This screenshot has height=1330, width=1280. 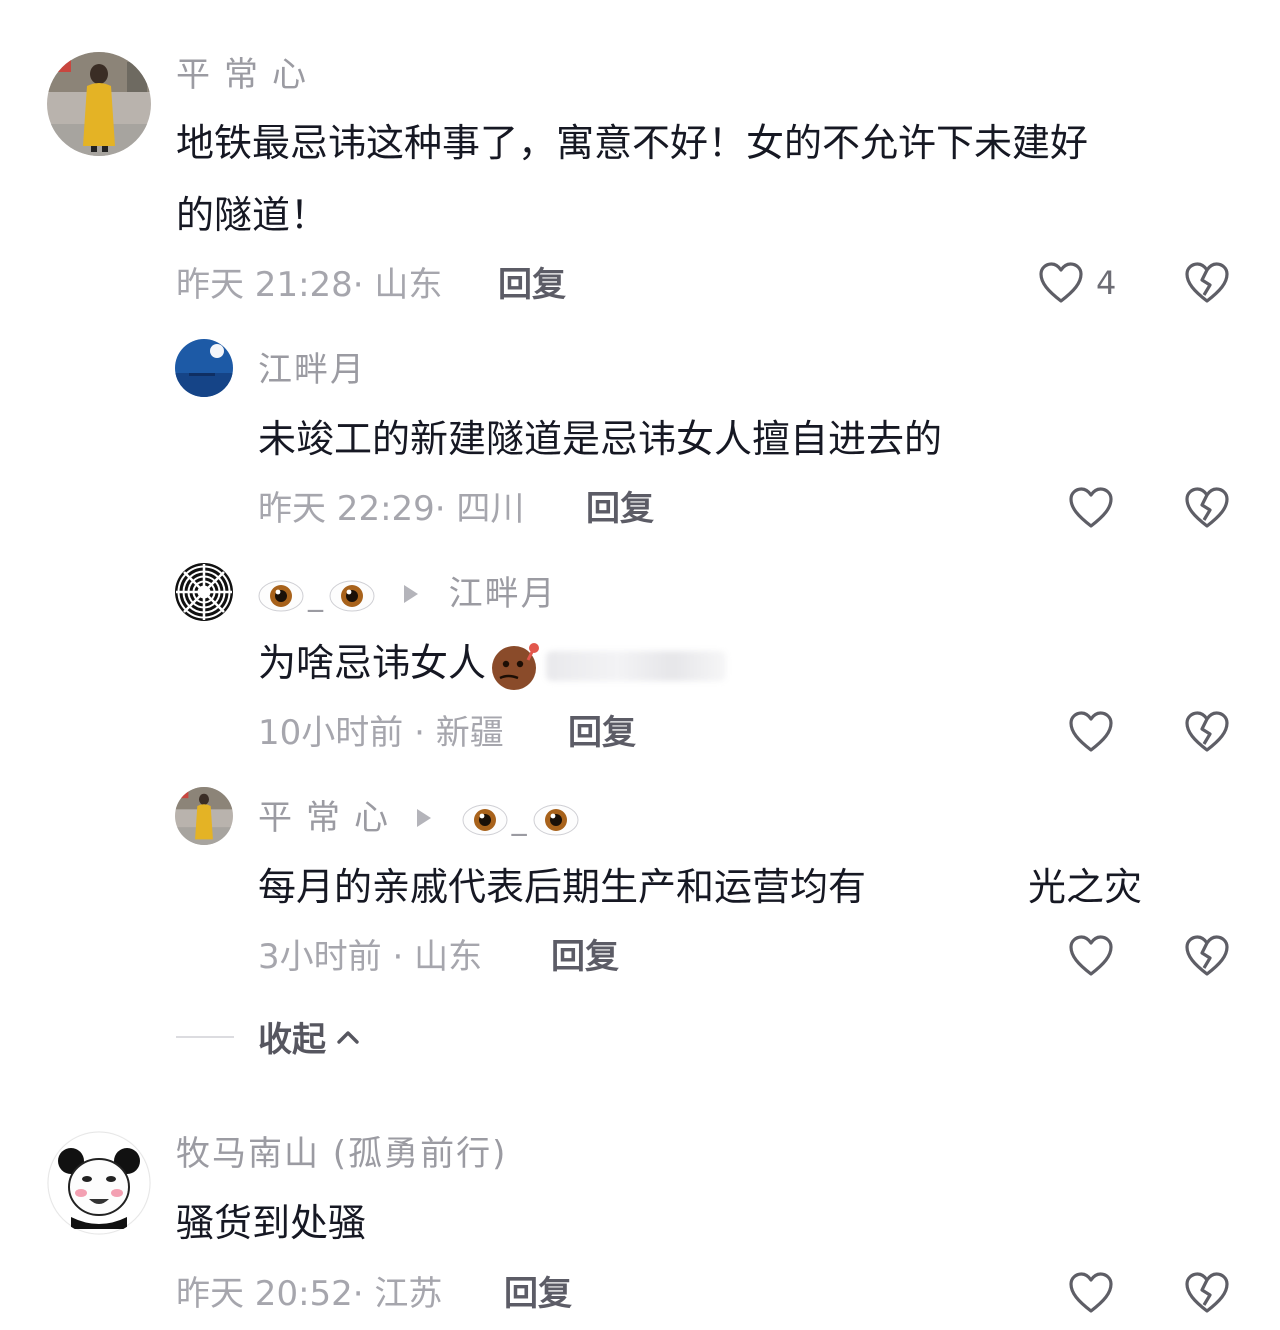 I want to click on timestamp: 10小时前, so click(x=331, y=733).